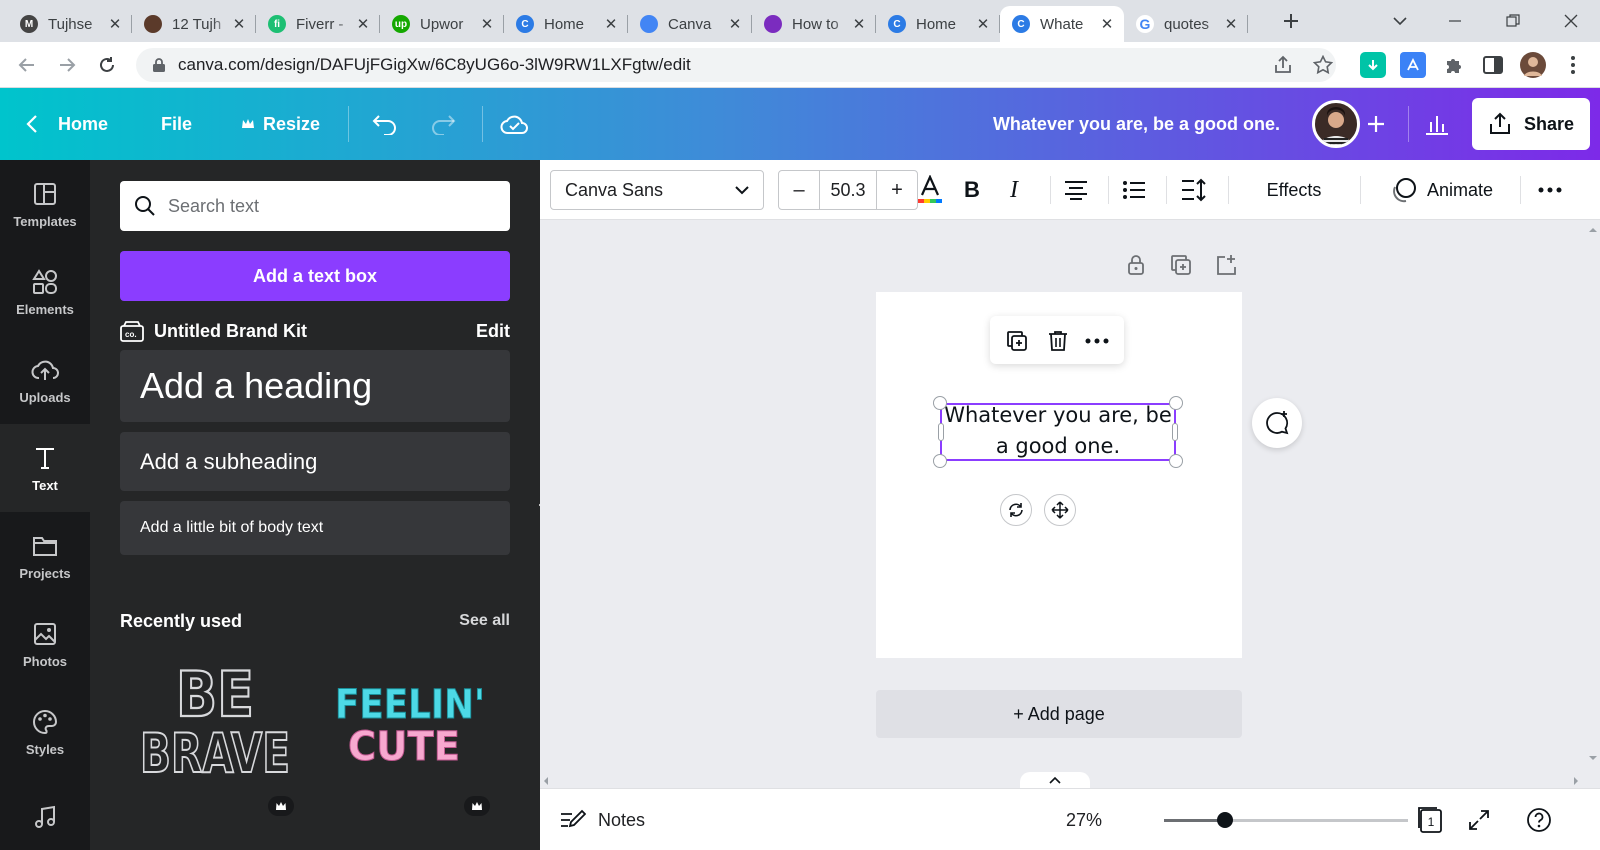  What do you see at coordinates (45, 380) in the screenshot?
I see `rail-item-uploads: Uploads` at bounding box center [45, 380].